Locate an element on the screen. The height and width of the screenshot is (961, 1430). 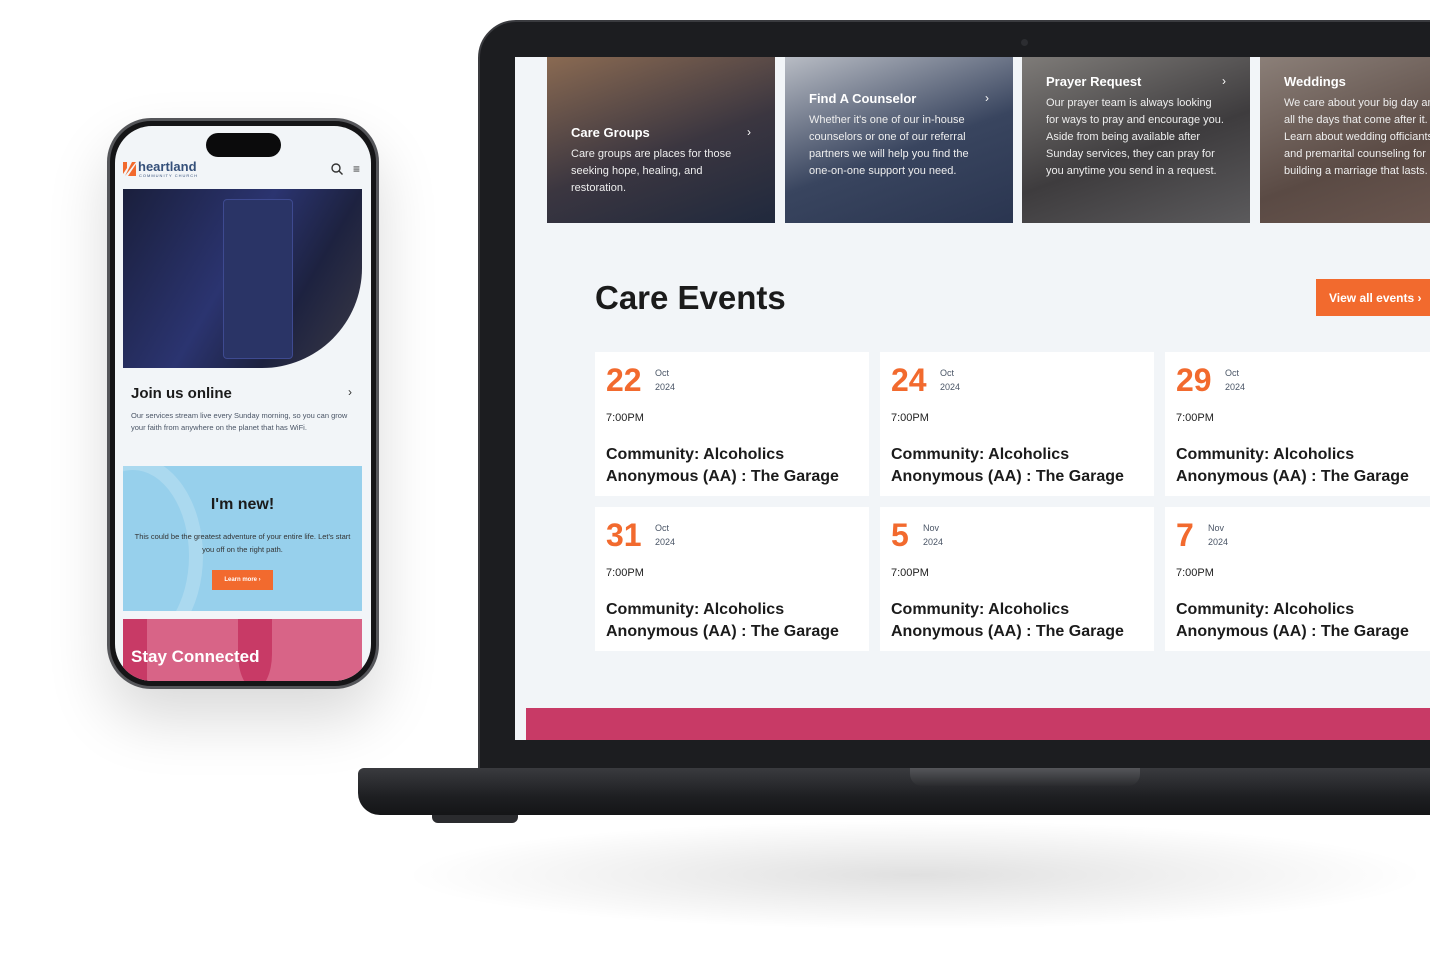
event-day: 29 is located at coordinates (1194, 380).